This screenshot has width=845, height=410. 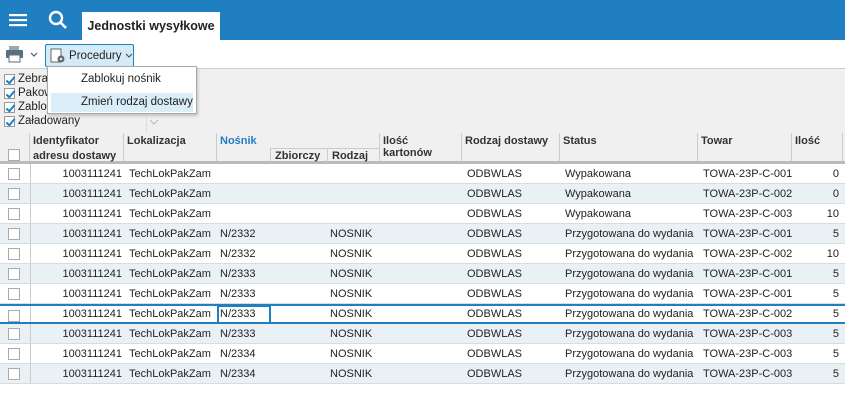 I want to click on procedures-button: Procedury, so click(x=89, y=55).